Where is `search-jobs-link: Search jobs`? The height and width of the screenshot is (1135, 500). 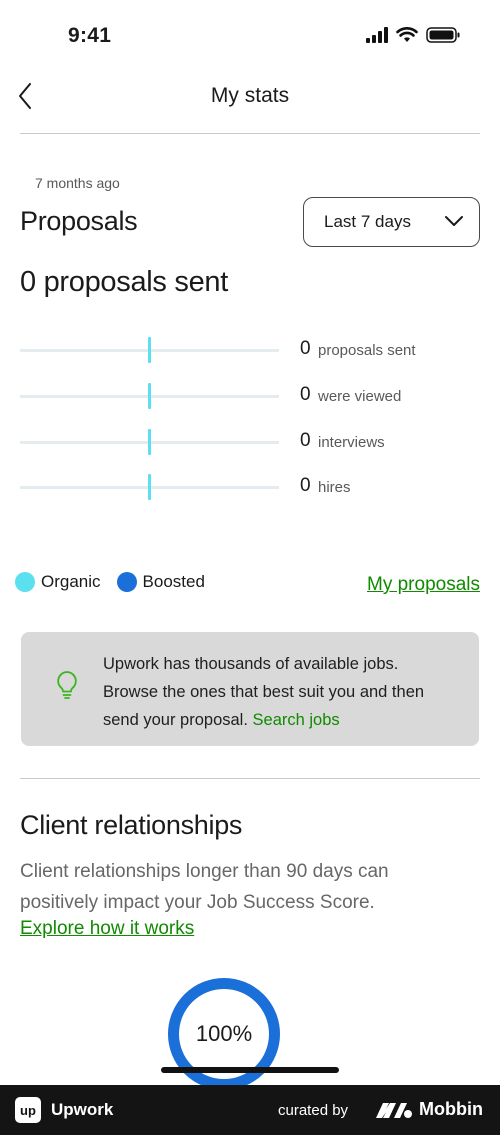 search-jobs-link: Search jobs is located at coordinates (296, 720).